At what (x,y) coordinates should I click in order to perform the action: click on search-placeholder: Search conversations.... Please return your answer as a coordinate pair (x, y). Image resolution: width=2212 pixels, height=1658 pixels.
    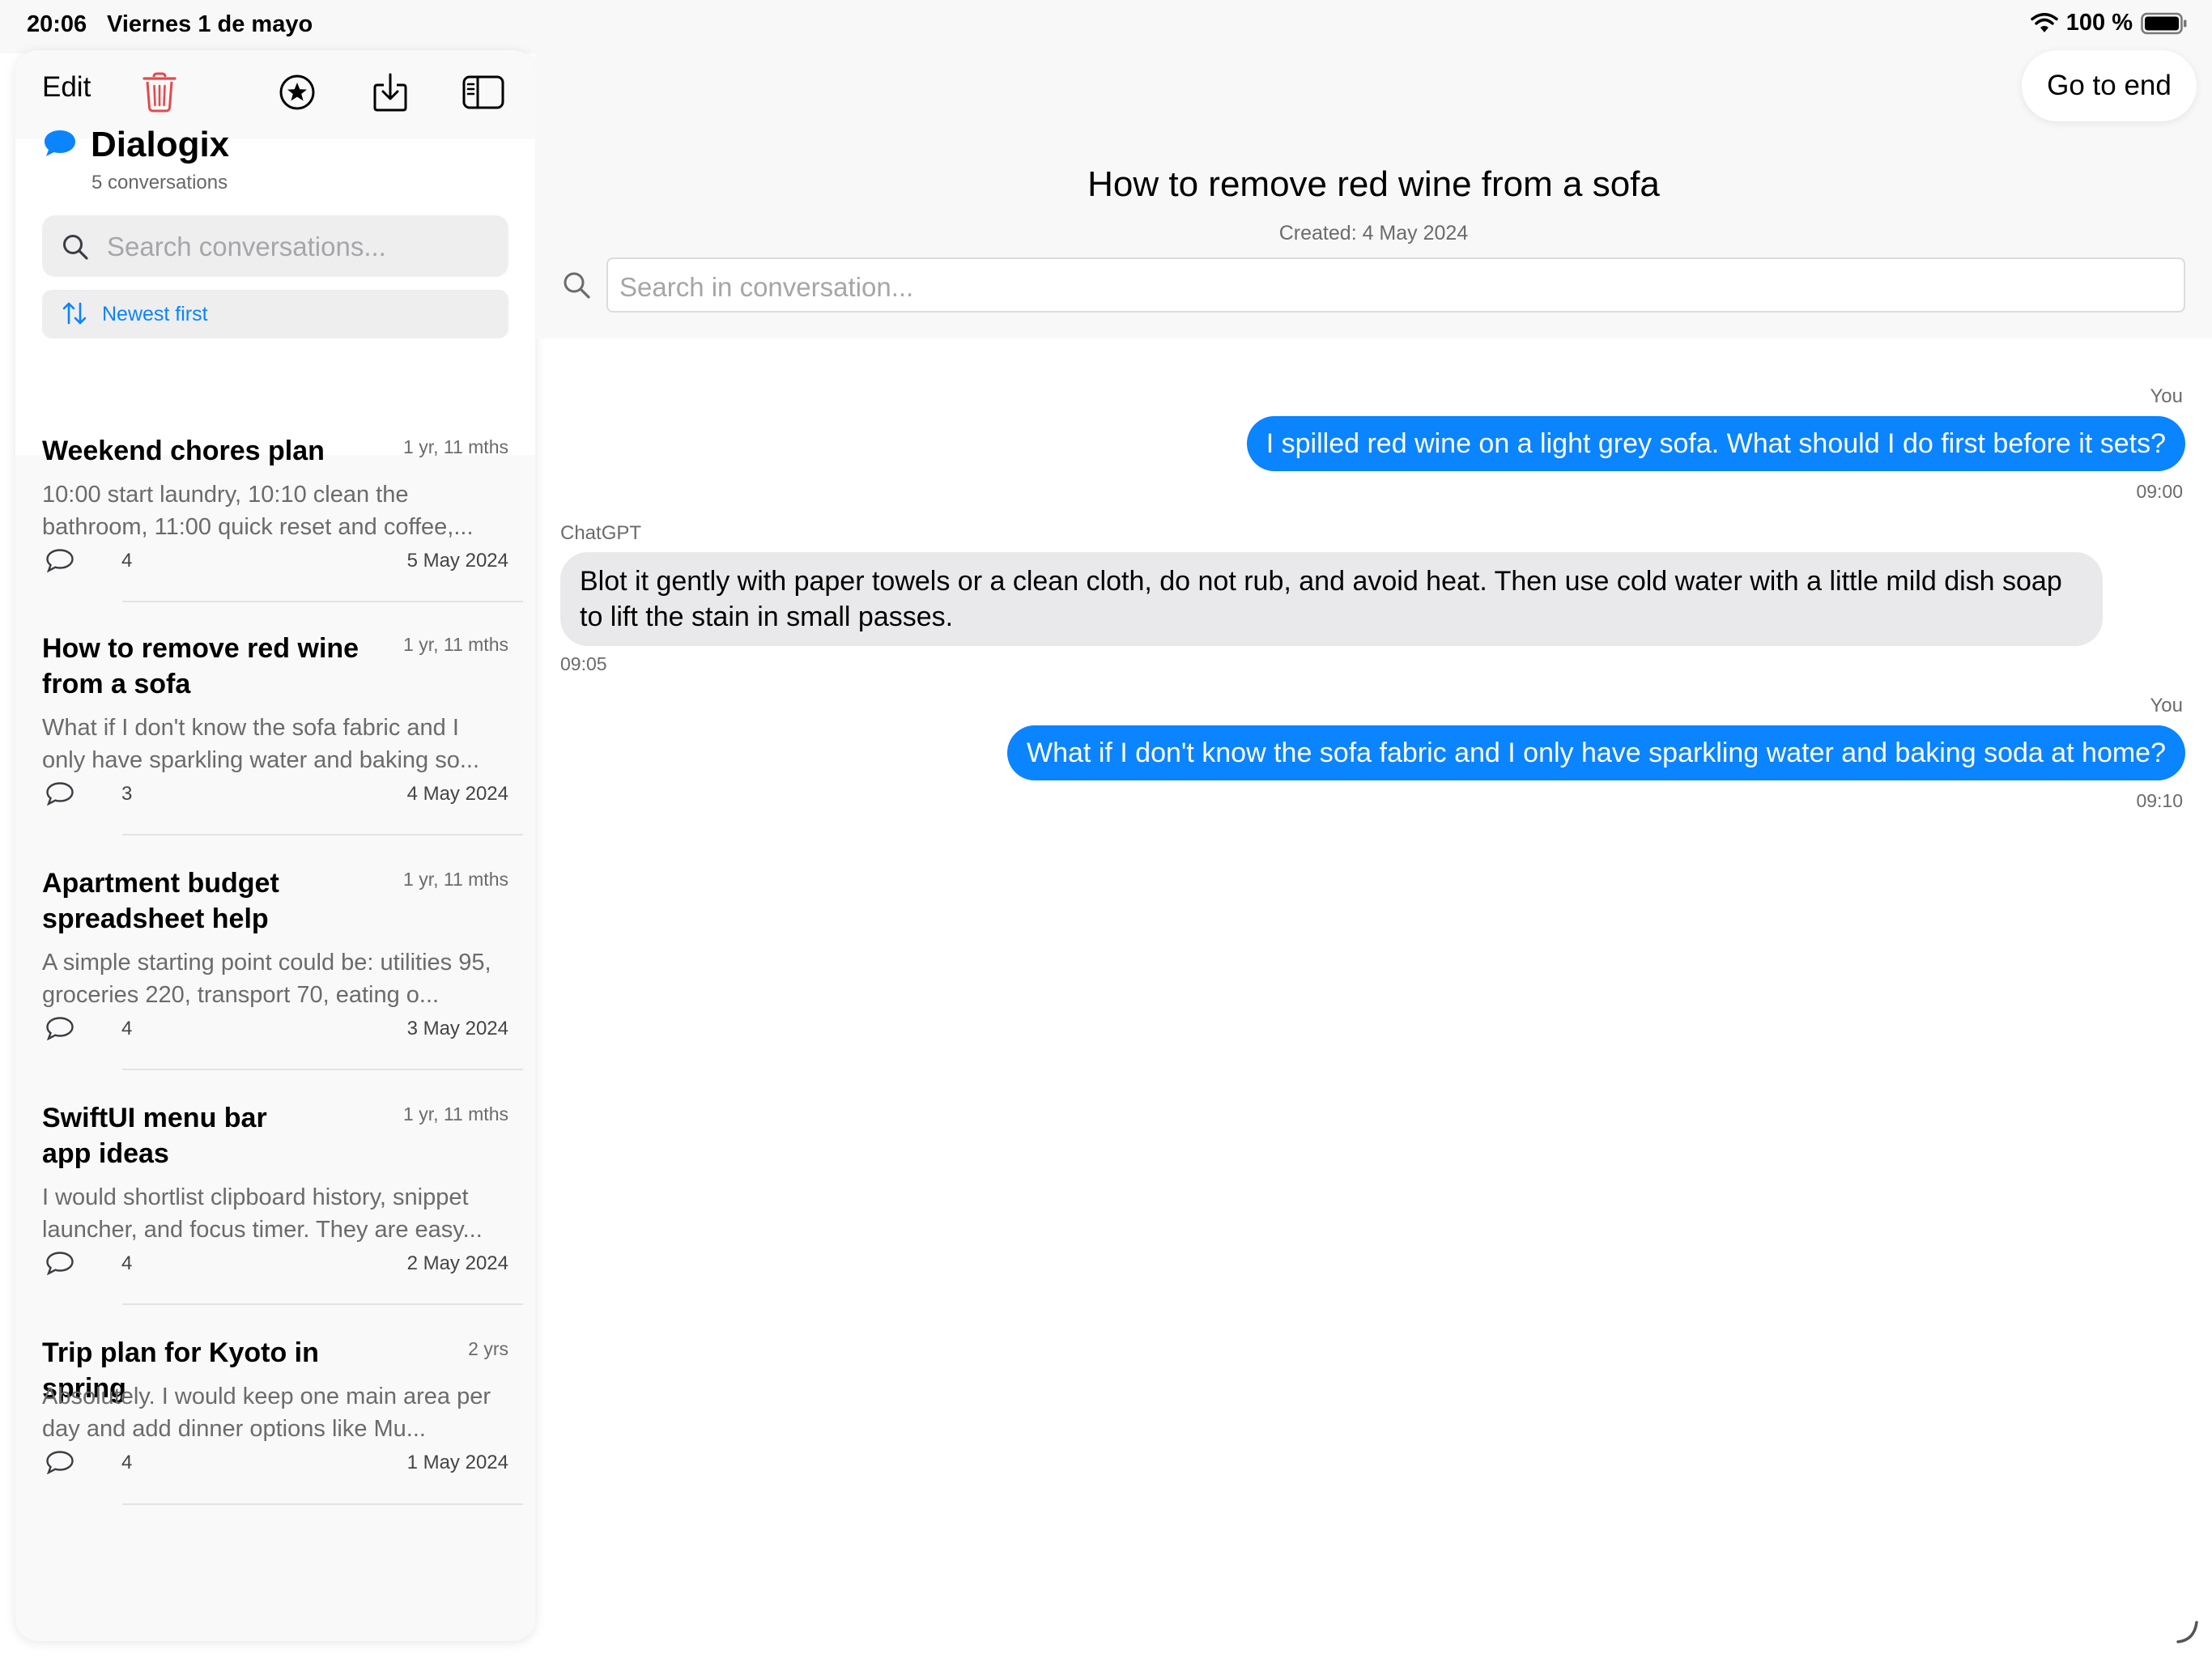
    Looking at the image, I should click on (247, 246).